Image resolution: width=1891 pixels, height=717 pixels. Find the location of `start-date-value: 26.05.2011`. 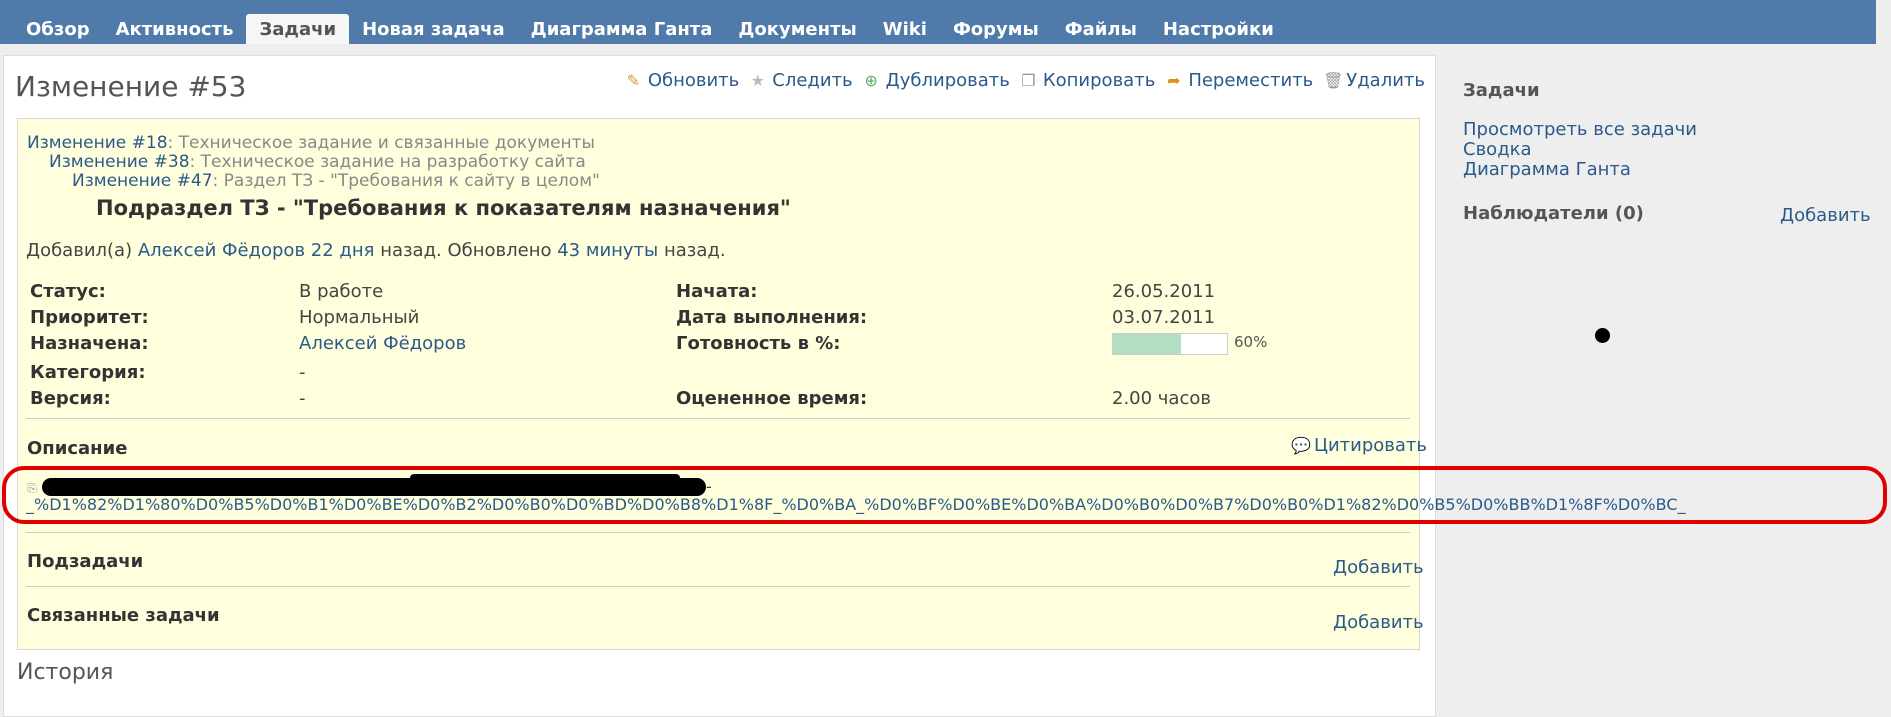

start-date-value: 26.05.2011 is located at coordinates (1164, 291).